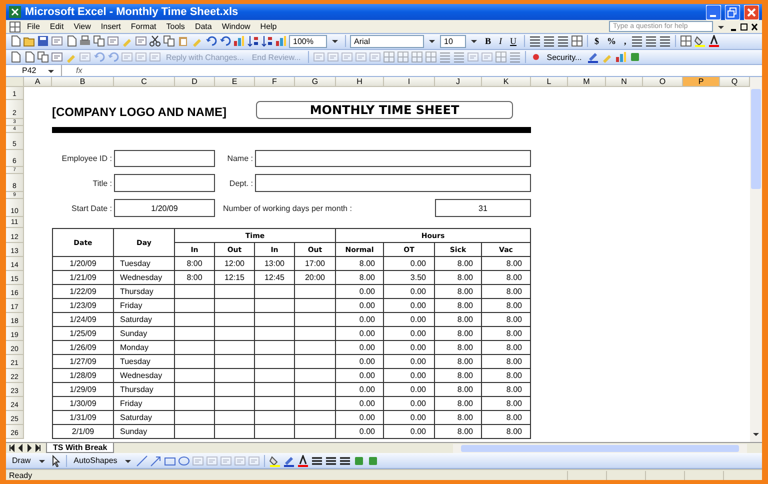  Describe the element at coordinates (203, 27) in the screenshot. I see `menu-item: Data` at that location.